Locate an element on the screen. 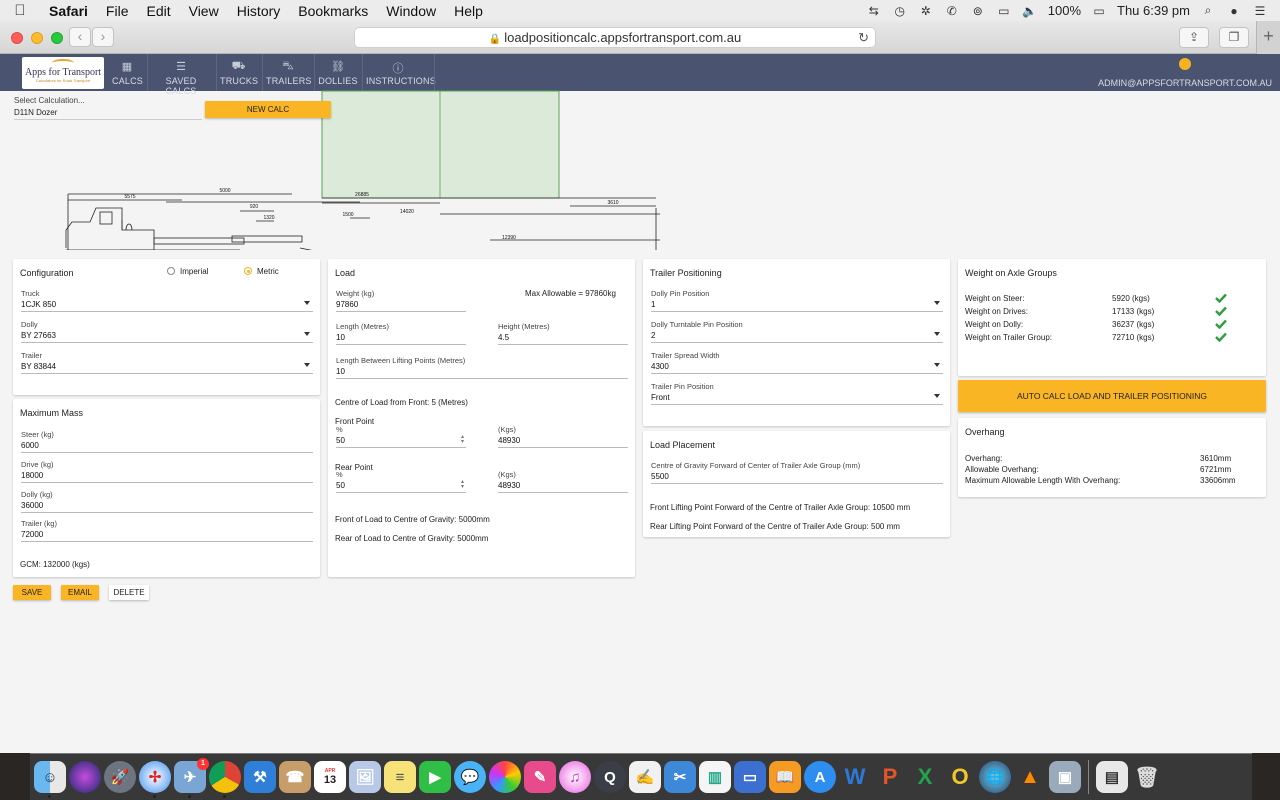 The width and height of the screenshot is (1280, 800). dolly-select: Dolly BY 27663 is located at coordinates (167, 331).